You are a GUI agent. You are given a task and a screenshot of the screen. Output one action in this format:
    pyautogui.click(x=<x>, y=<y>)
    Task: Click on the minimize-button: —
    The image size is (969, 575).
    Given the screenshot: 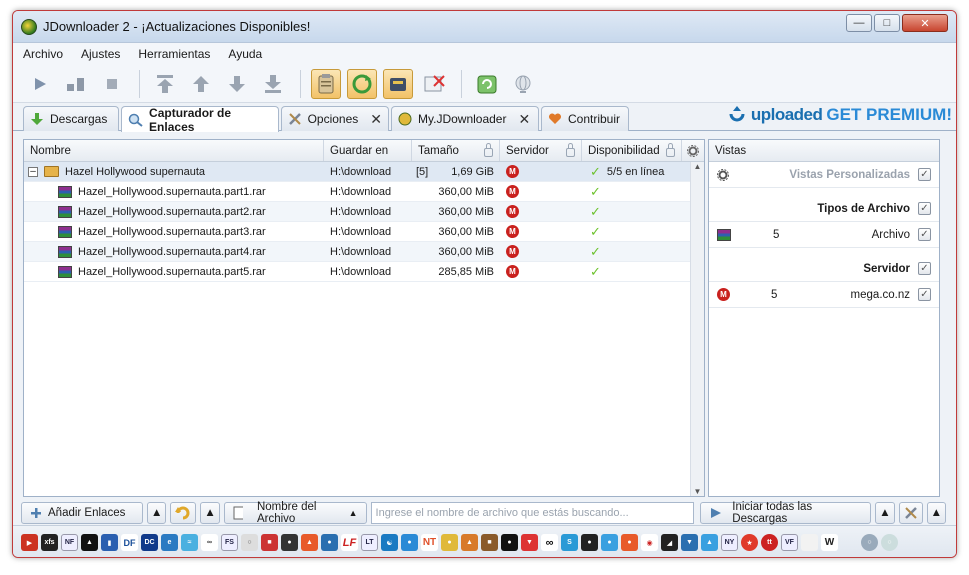 What is the action you would take?
    pyautogui.click(x=859, y=23)
    